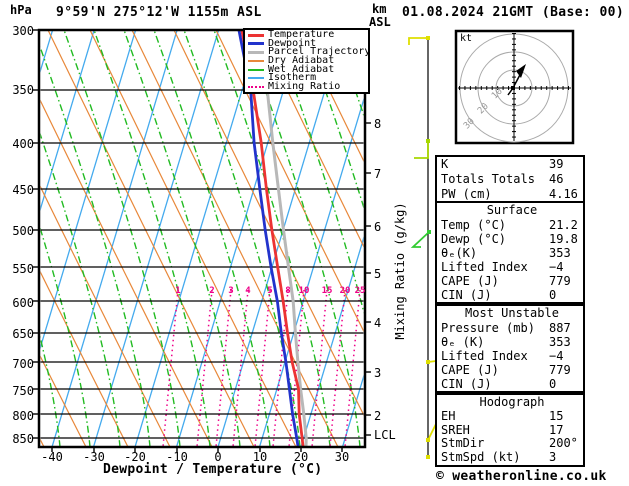 Image resolution: width=629 pixels, height=486 pixels. Describe the element at coordinates (379, 9) in the screenshot. I see `km-axis-unit: km` at that location.